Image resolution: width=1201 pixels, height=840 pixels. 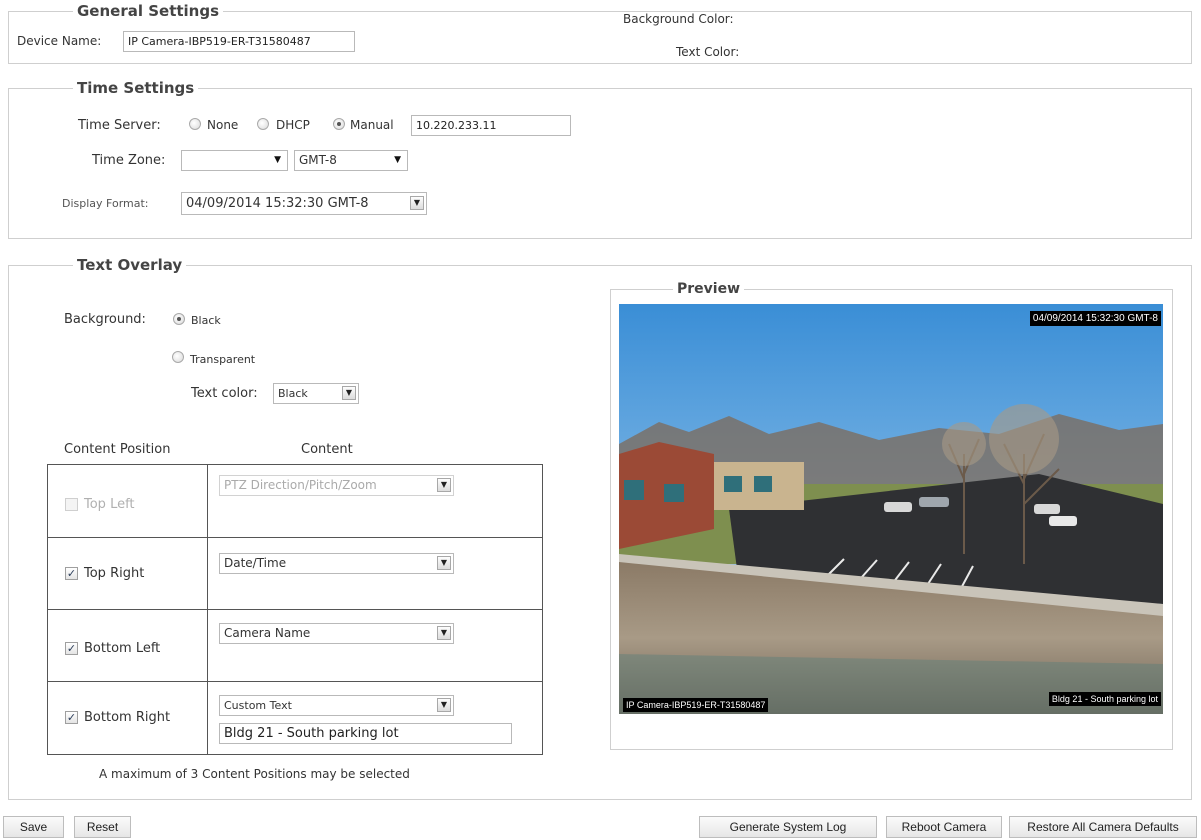 What do you see at coordinates (71, 648) in the screenshot?
I see `bottom-left-checkbox: ✓` at bounding box center [71, 648].